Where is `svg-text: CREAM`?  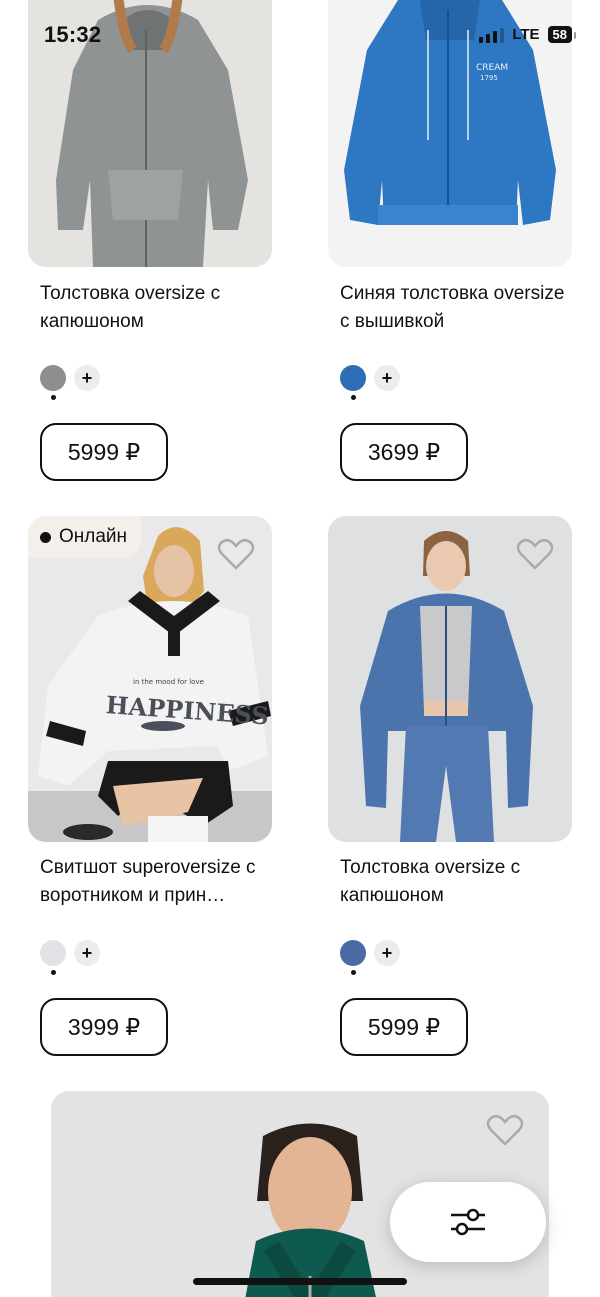
svg-text: CREAM is located at coordinates (492, 68).